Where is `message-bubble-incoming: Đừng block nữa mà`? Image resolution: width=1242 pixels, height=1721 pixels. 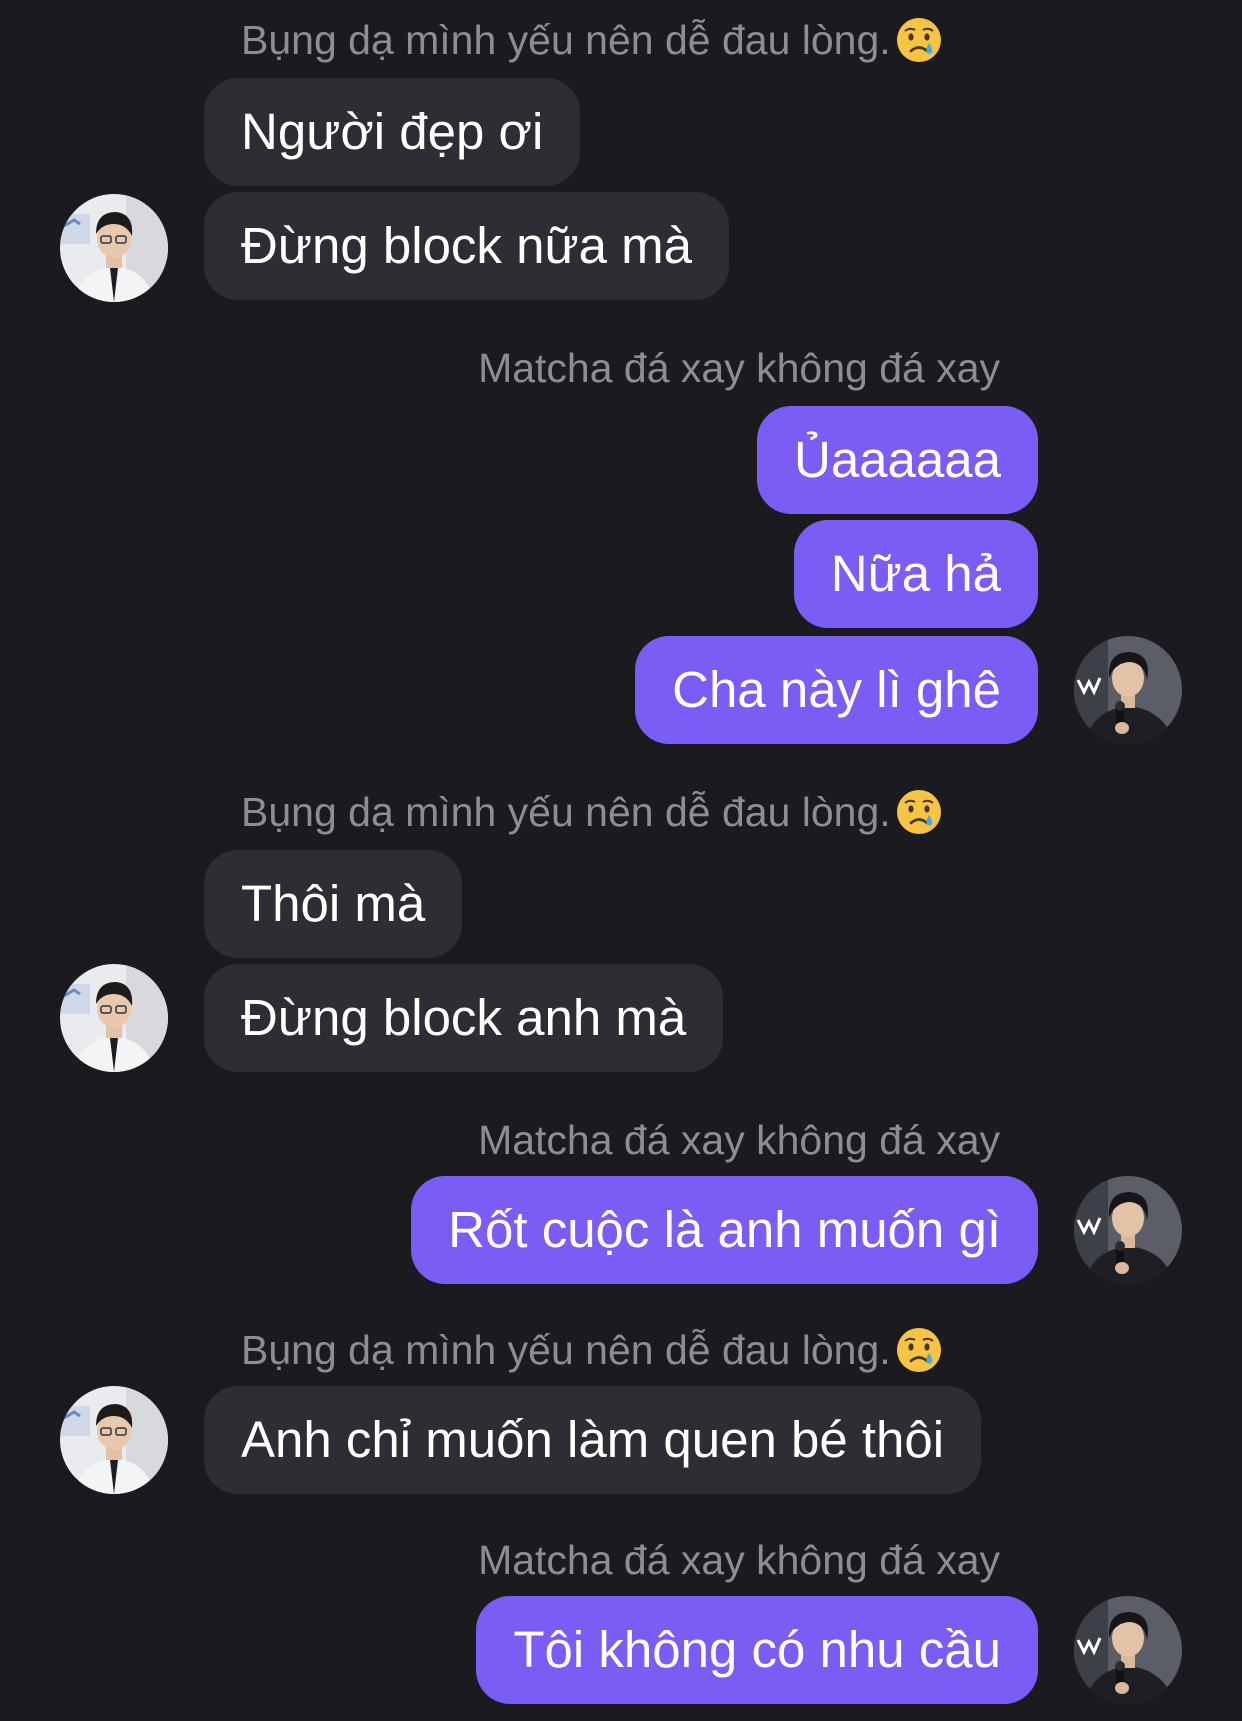 message-bubble-incoming: Đừng block nữa mà is located at coordinates (466, 246).